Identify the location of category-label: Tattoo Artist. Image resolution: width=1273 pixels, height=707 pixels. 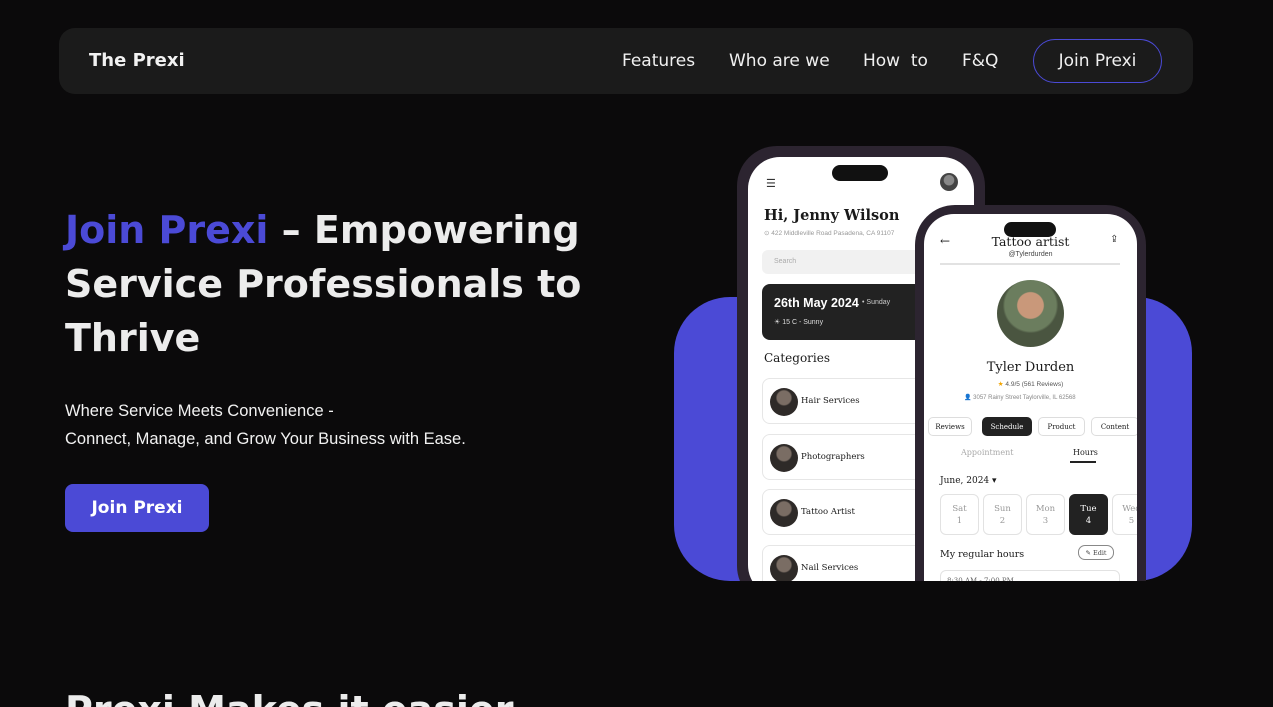
(828, 512).